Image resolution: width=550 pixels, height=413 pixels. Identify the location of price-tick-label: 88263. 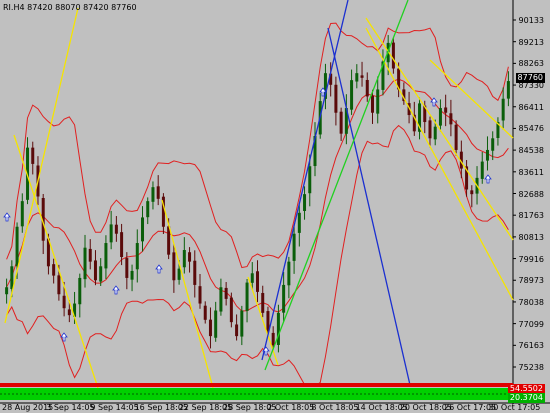
(531, 64).